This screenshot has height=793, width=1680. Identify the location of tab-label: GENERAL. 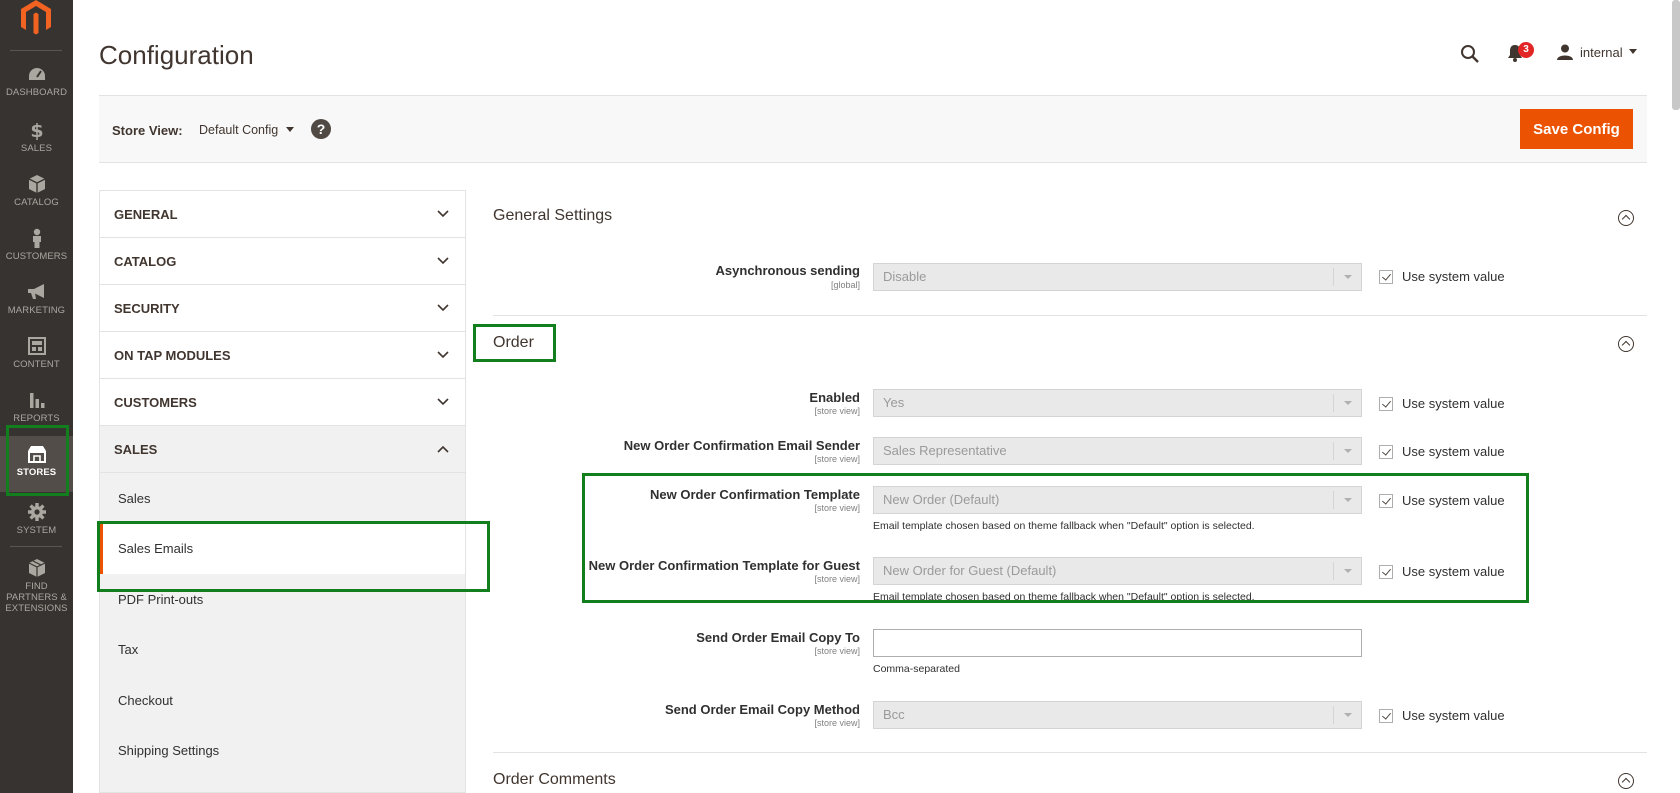
(146, 214).